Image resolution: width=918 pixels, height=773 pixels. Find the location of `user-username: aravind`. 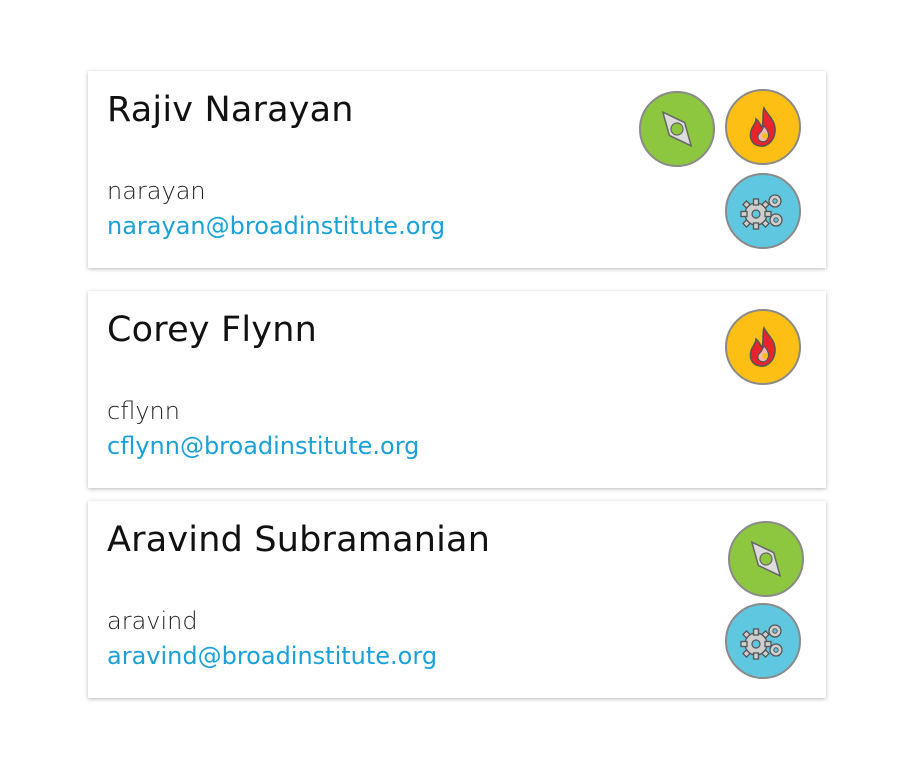

user-username: aravind is located at coordinates (152, 621).